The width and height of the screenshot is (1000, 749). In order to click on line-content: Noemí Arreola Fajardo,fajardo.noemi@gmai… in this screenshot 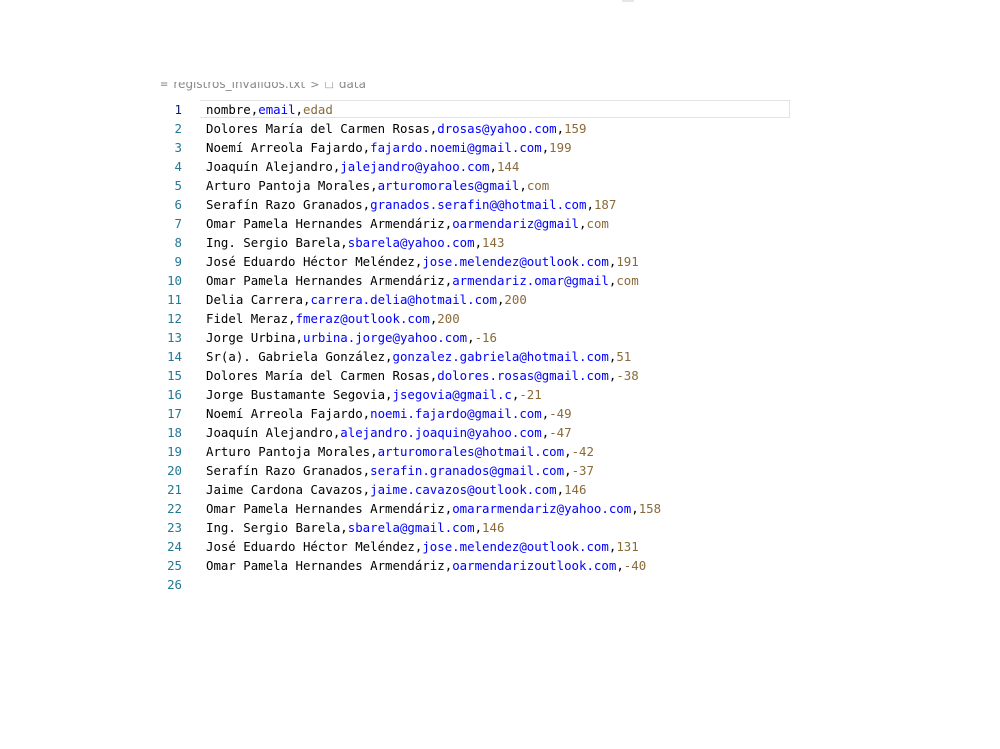, I will do `click(389, 147)`.